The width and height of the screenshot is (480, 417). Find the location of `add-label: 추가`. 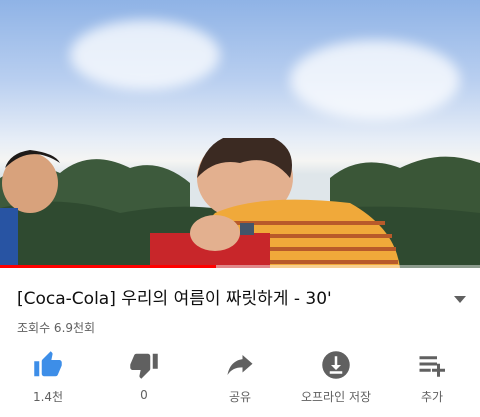

add-label: 추가 is located at coordinates (432, 397).